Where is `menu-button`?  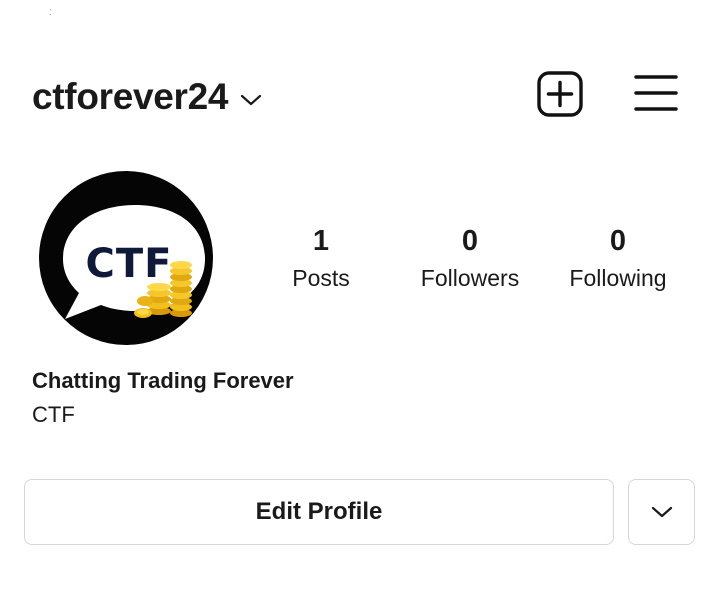
menu-button is located at coordinates (656, 93).